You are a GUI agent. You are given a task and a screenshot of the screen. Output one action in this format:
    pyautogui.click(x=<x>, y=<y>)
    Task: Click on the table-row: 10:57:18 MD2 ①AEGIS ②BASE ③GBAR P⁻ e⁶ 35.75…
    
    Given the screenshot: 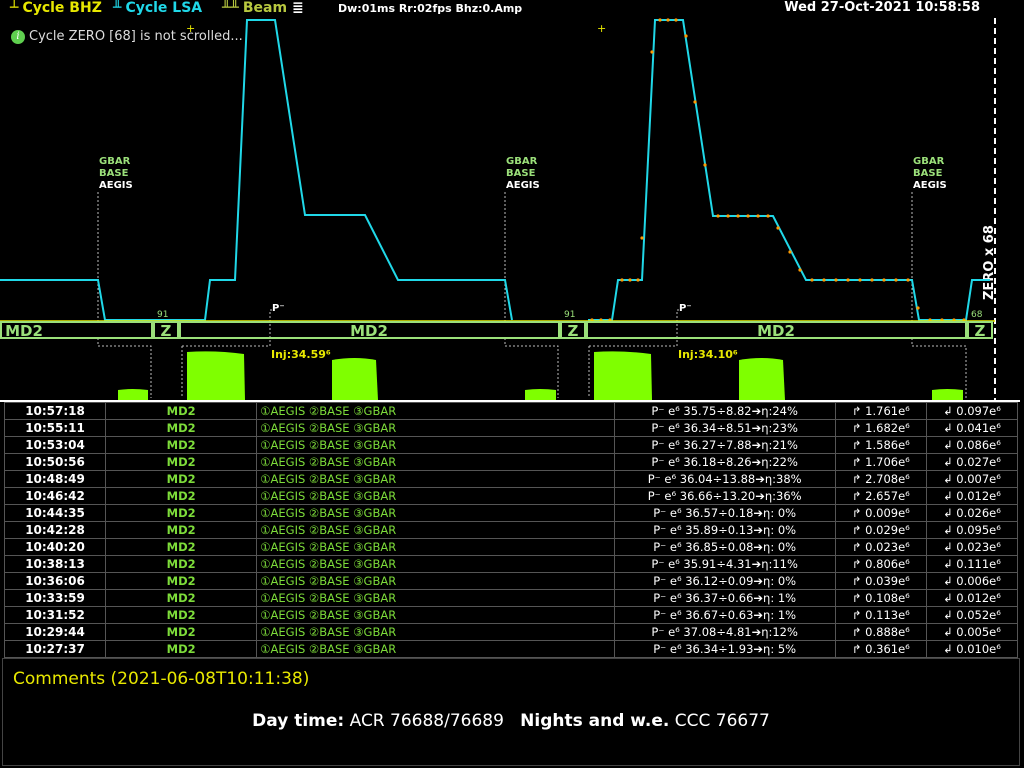 What is the action you would take?
    pyautogui.click(x=511, y=411)
    